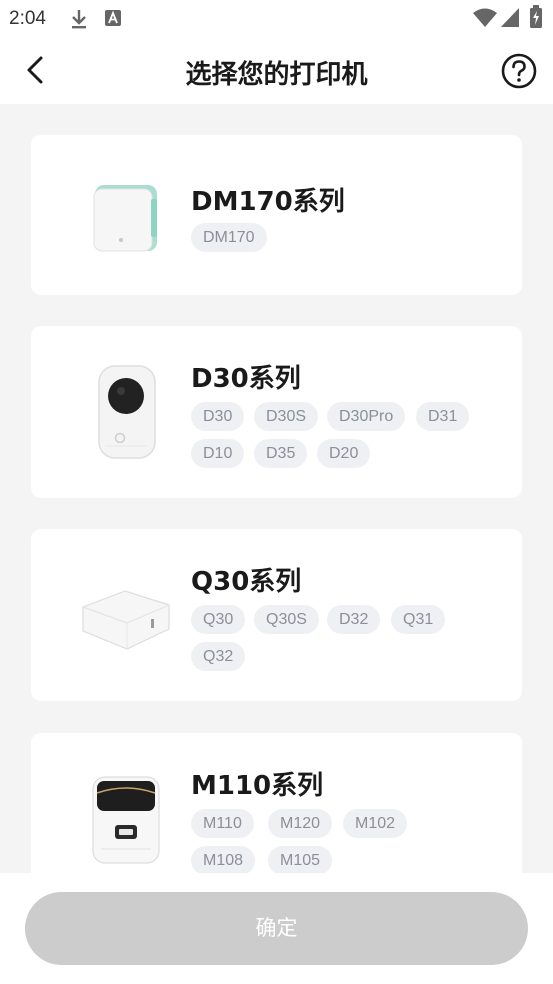 The width and height of the screenshot is (553, 984). Describe the element at coordinates (218, 656) in the screenshot. I see `model-chip: Q32` at that location.